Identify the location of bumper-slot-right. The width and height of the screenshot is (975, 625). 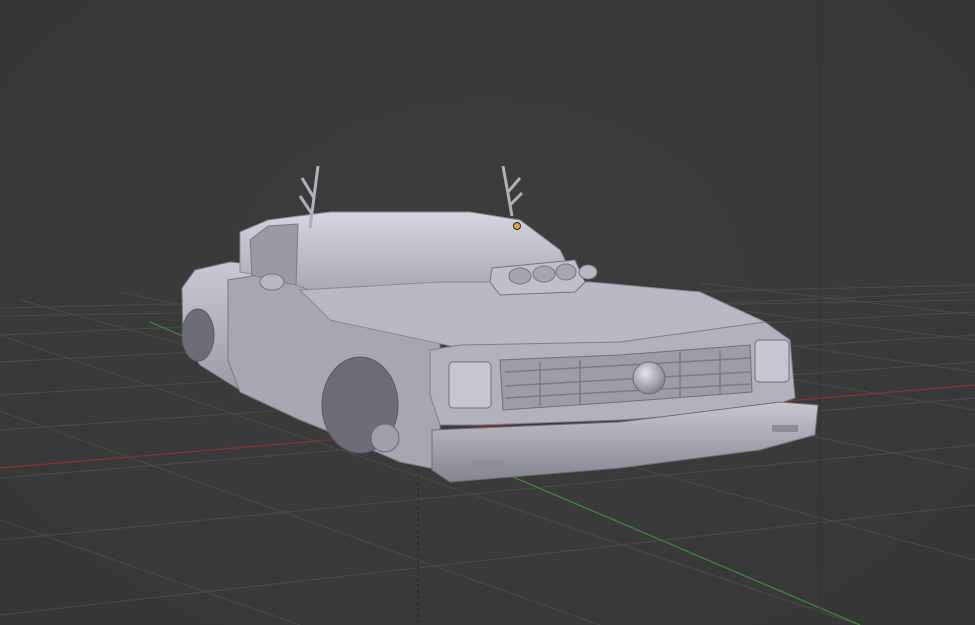
(785, 428).